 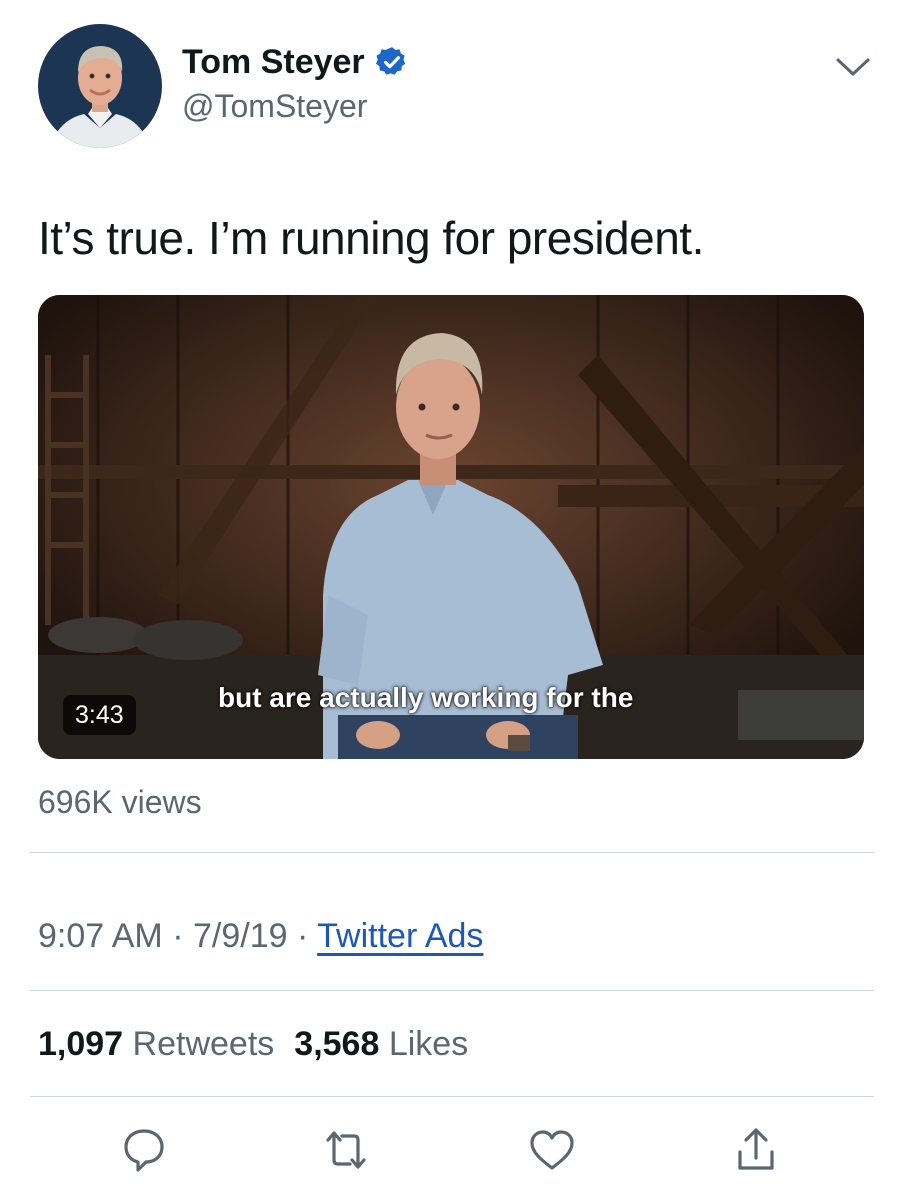 What do you see at coordinates (853, 67) in the screenshot?
I see `chevron-down-icon` at bounding box center [853, 67].